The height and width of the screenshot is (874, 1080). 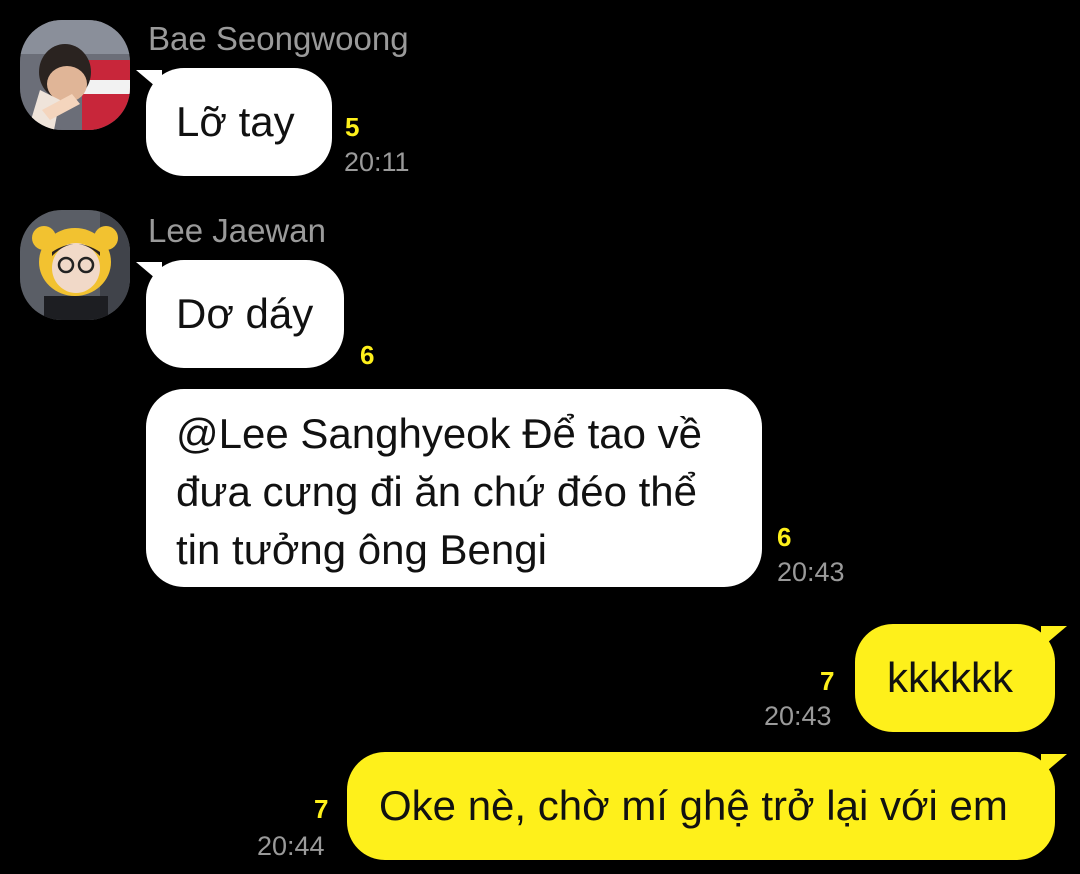 I want to click on avatar-bae-seongwoong, so click(x=75, y=75).